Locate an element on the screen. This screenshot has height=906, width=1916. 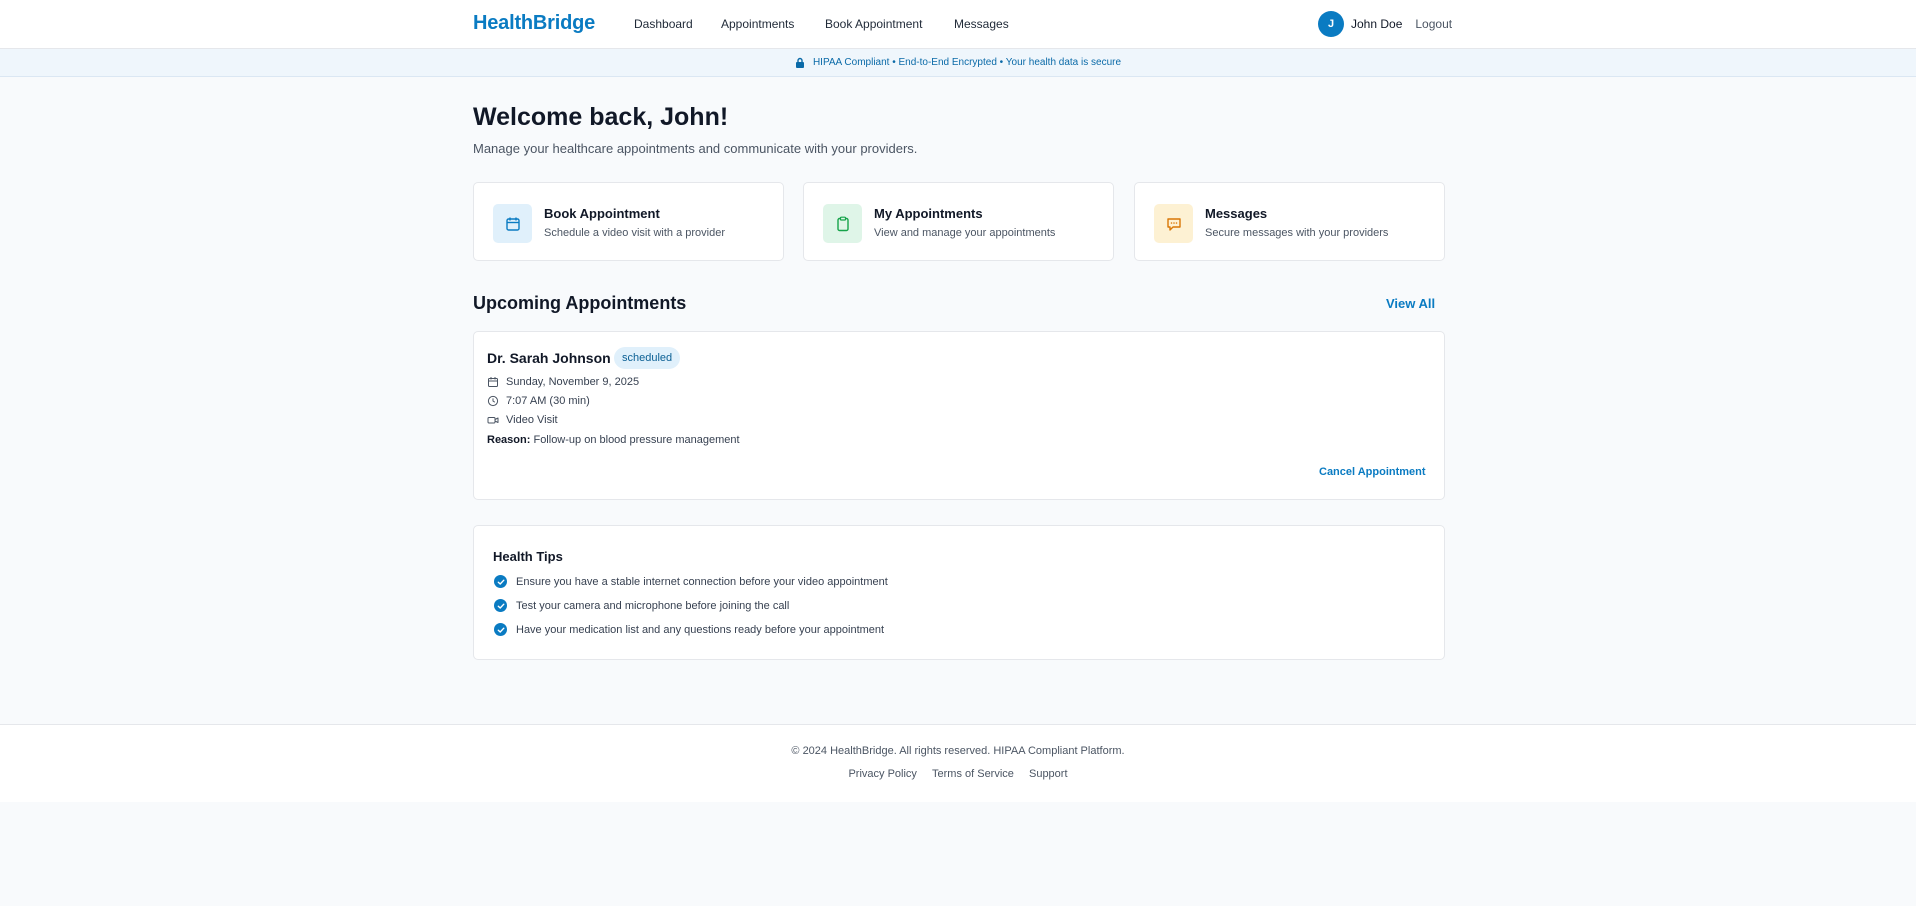
cancel-appointment-button: Cancel Appointment is located at coordinates (1372, 472).